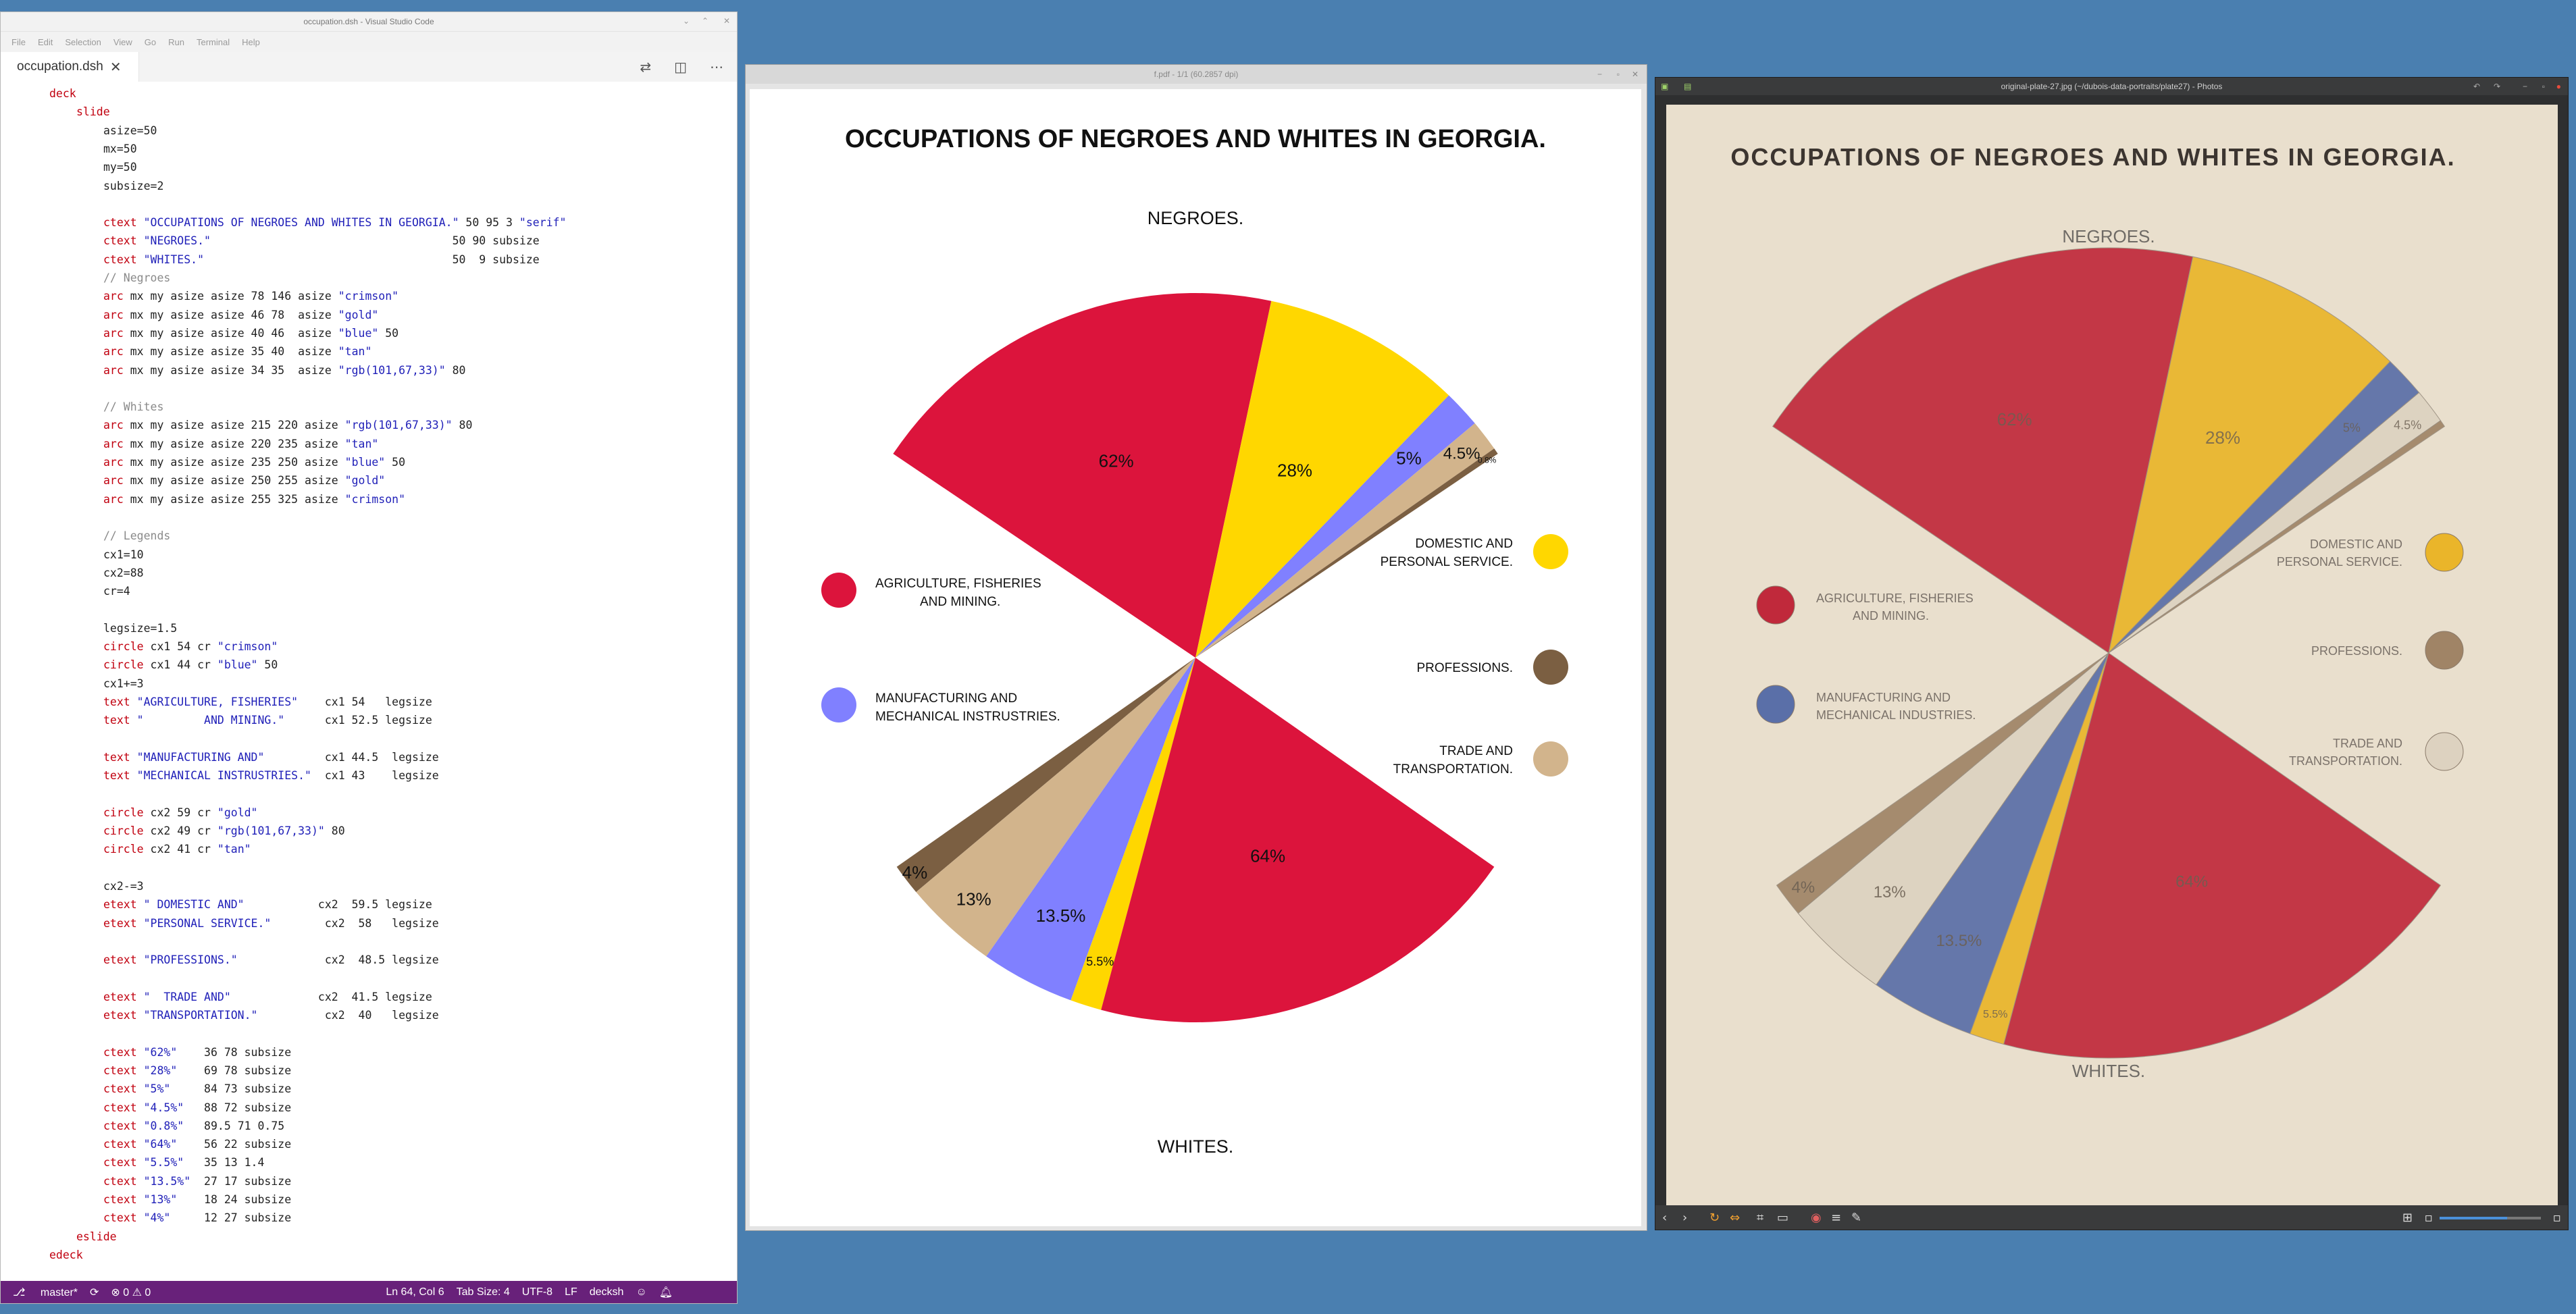  Describe the element at coordinates (140, 628) in the screenshot. I see `code-token: legsize=1.5` at that location.